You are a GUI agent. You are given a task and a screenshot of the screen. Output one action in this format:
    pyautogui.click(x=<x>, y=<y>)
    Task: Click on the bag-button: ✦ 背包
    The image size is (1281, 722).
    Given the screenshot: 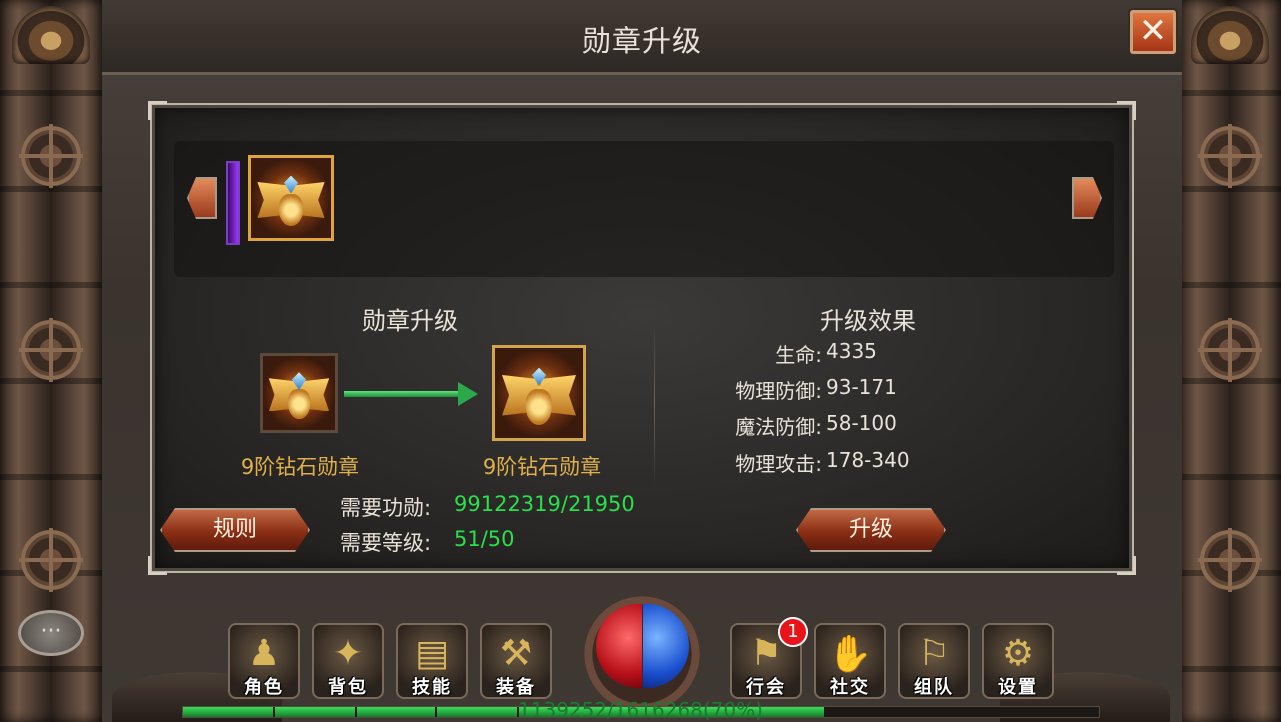 What is the action you would take?
    pyautogui.click(x=348, y=661)
    